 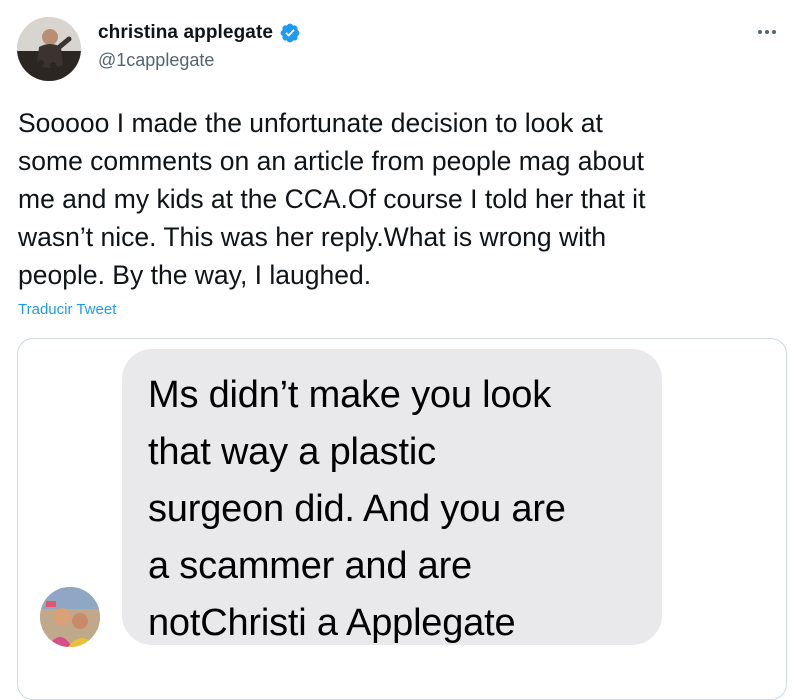 I want to click on author-name-row: christina applegate, so click(x=199, y=33).